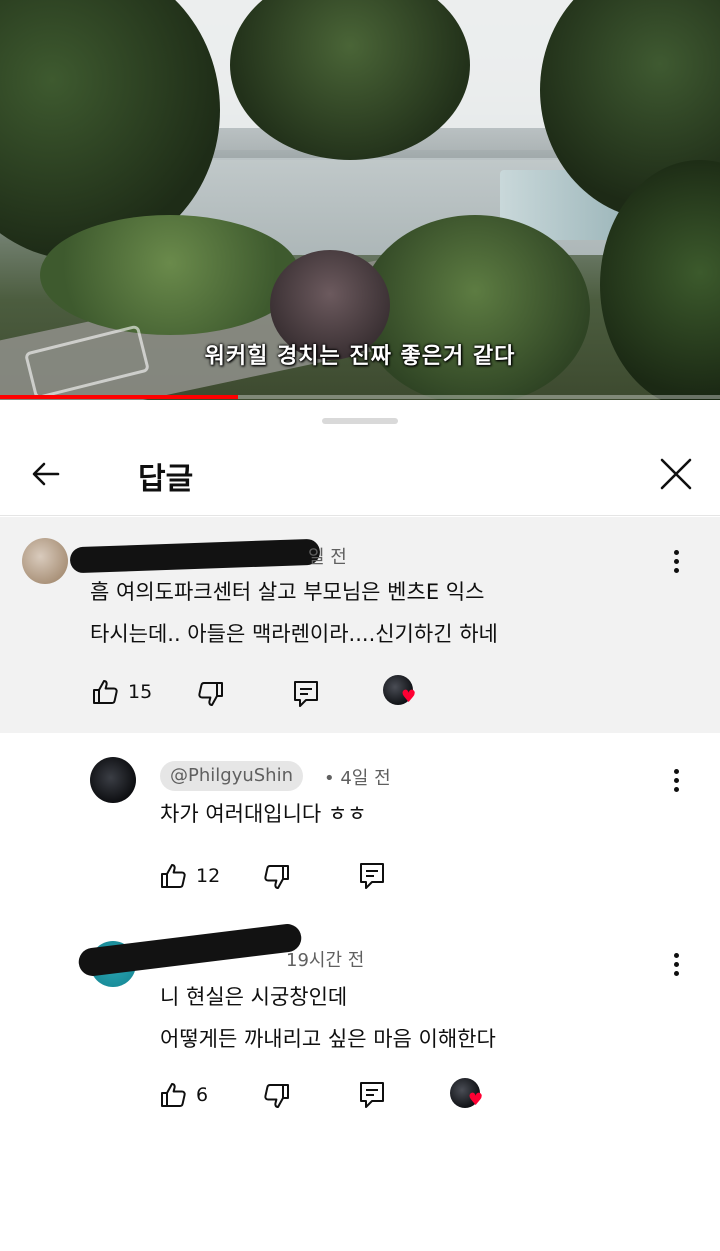 The height and width of the screenshot is (1251, 720). What do you see at coordinates (327, 557) in the screenshot?
I see `comment-time: 일 전` at bounding box center [327, 557].